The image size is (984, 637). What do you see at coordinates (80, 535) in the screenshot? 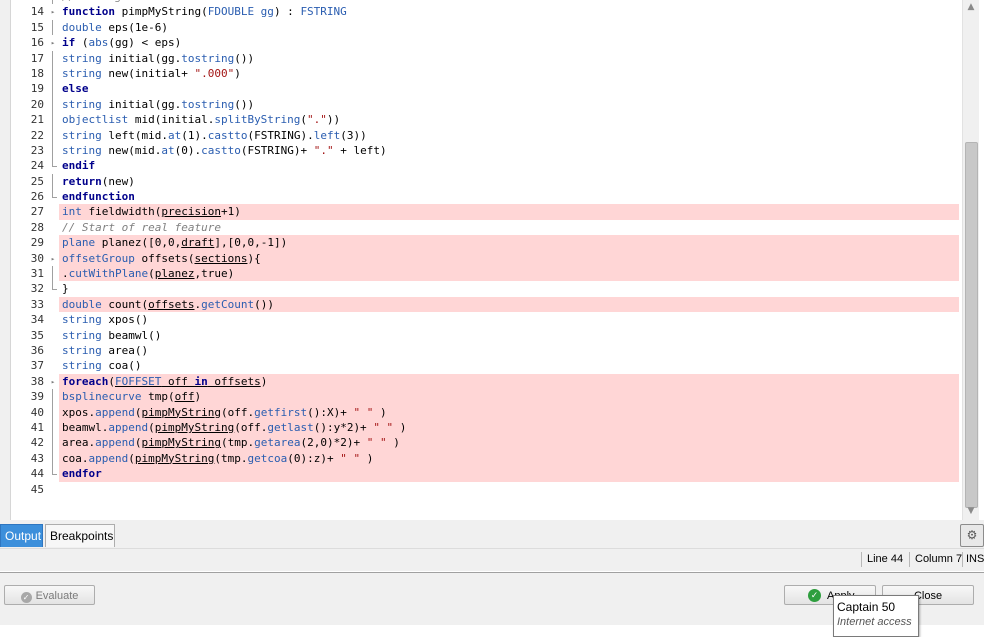
I see `tab-breakpoints: Breakpoints` at bounding box center [80, 535].